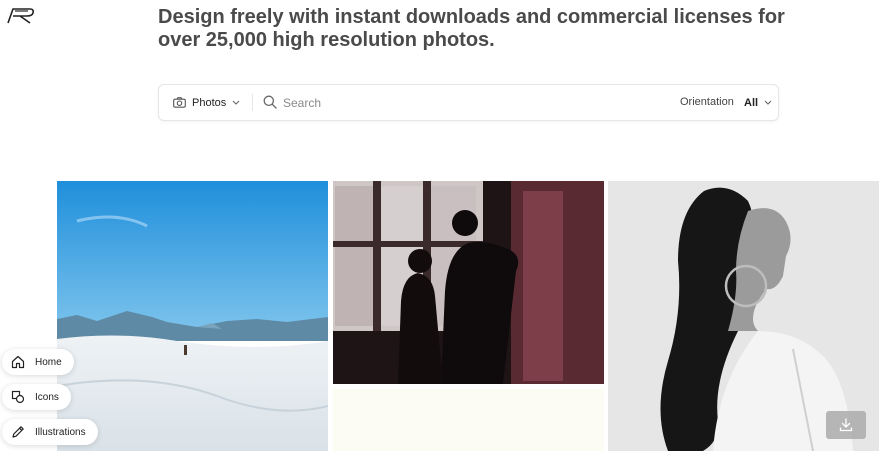 The height and width of the screenshot is (451, 880). What do you see at coordinates (18, 362) in the screenshot?
I see `home-icon` at bounding box center [18, 362].